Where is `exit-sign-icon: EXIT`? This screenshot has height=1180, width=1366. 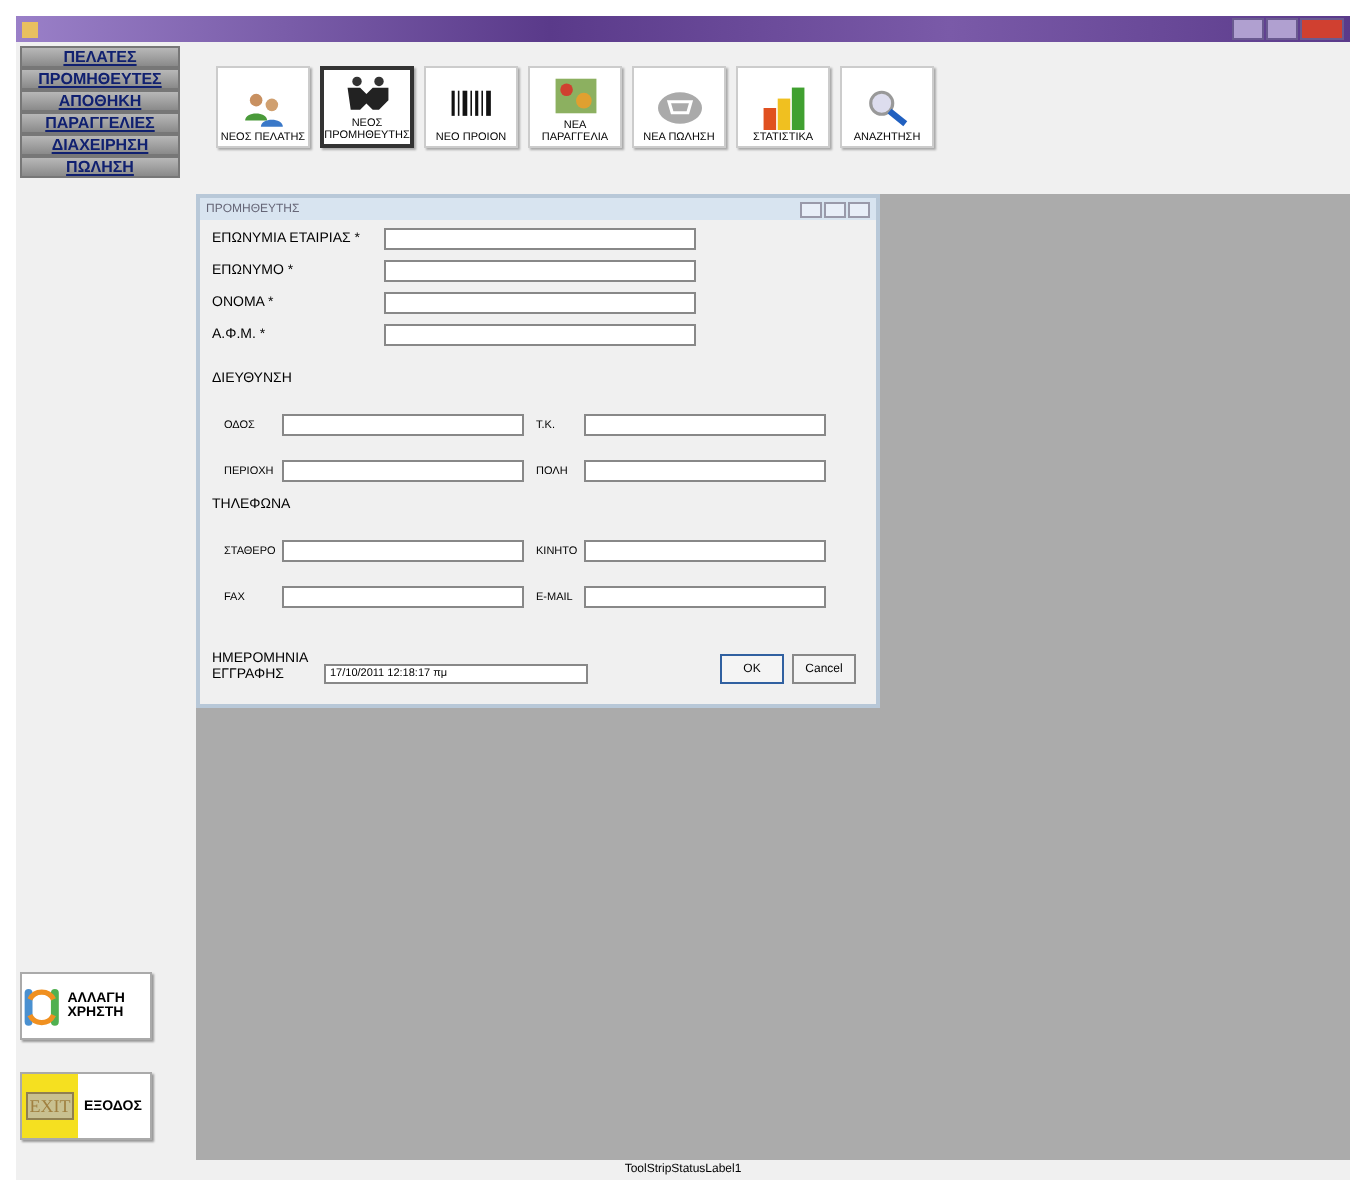
exit-sign-icon: EXIT is located at coordinates (50, 1106).